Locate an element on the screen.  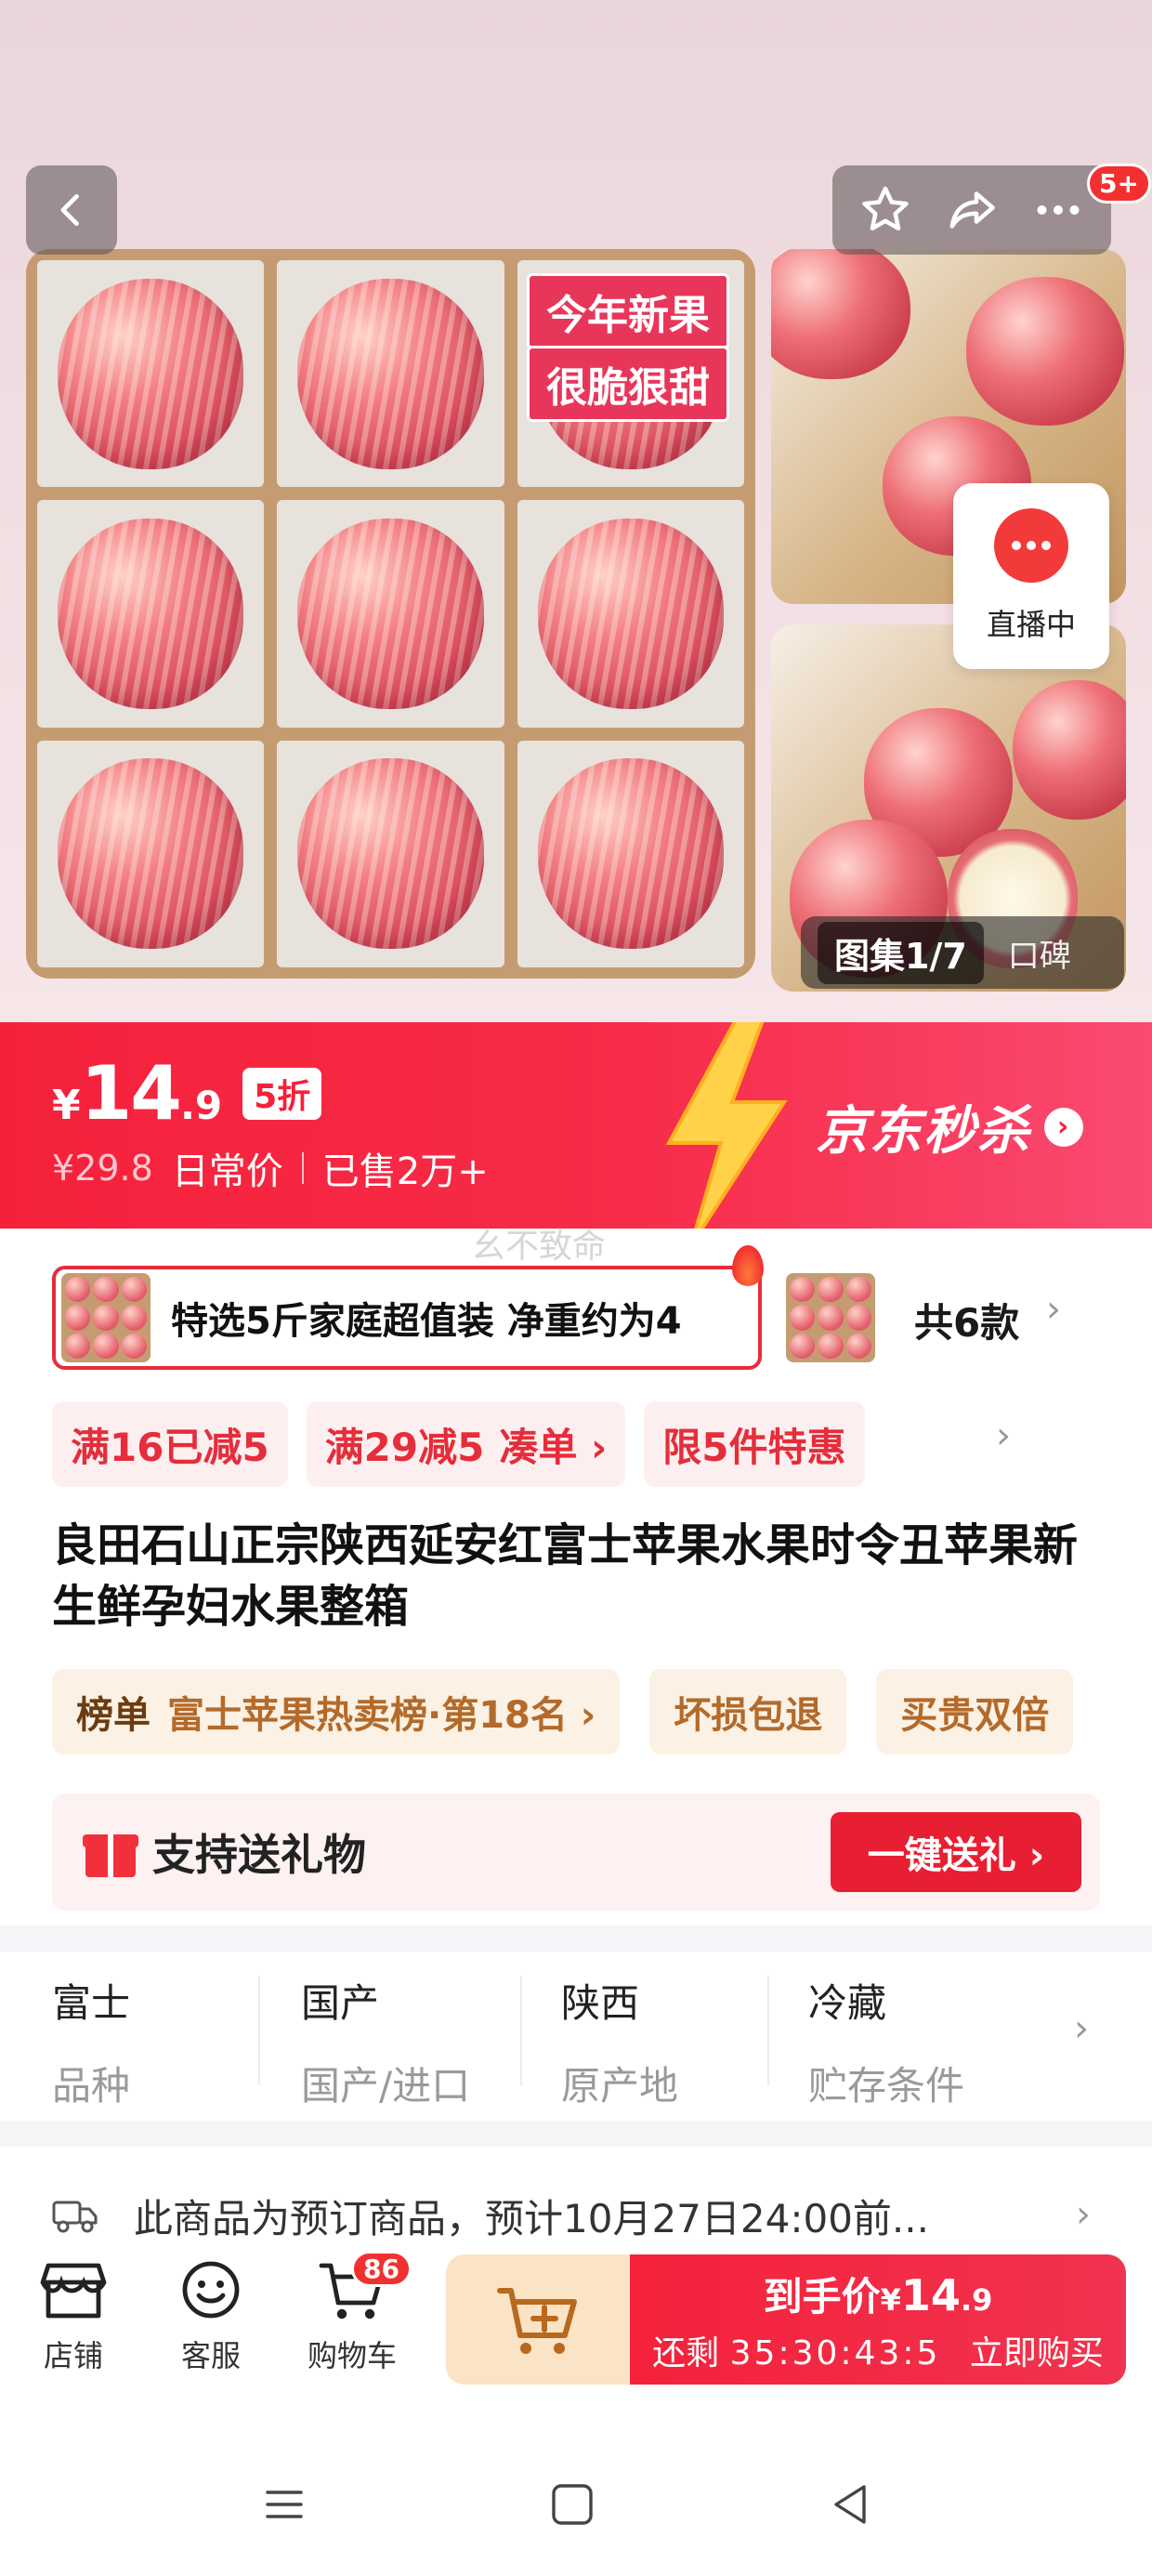
cart-count-badge: 86 is located at coordinates (381, 2269).